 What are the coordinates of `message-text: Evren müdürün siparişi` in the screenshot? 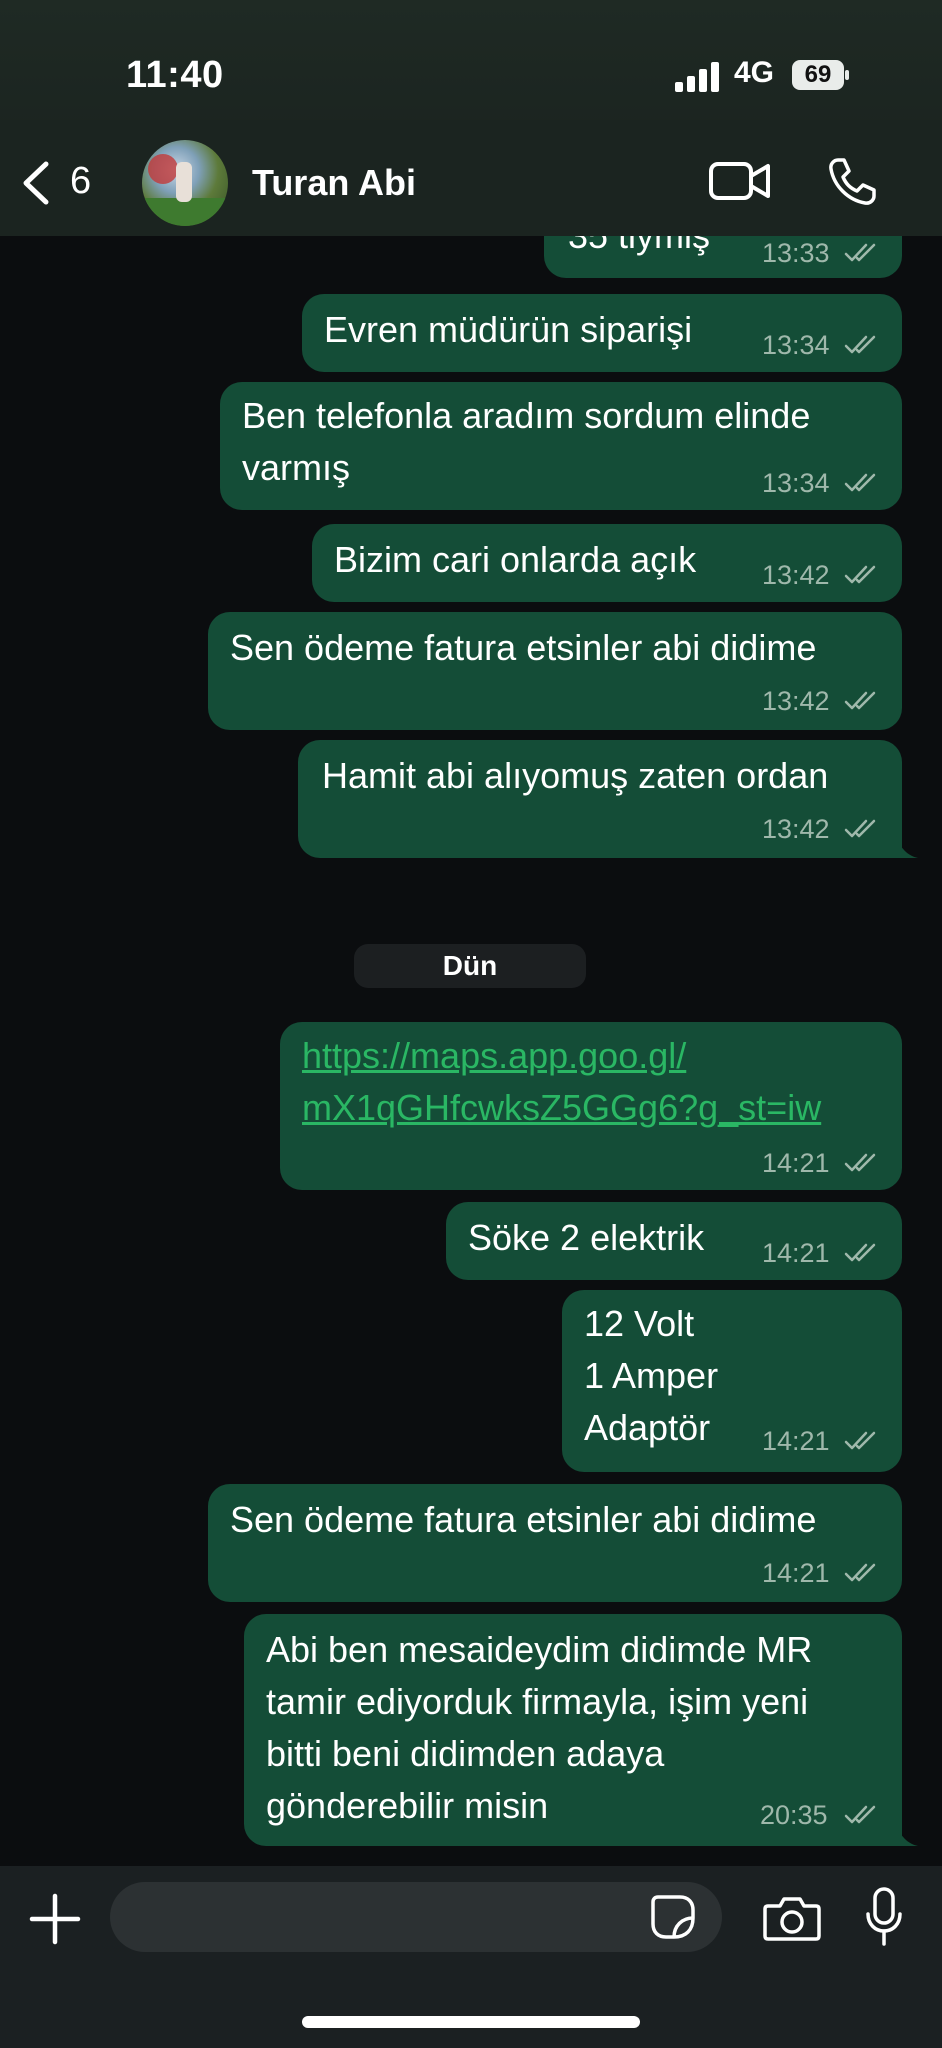 It's located at (508, 329).